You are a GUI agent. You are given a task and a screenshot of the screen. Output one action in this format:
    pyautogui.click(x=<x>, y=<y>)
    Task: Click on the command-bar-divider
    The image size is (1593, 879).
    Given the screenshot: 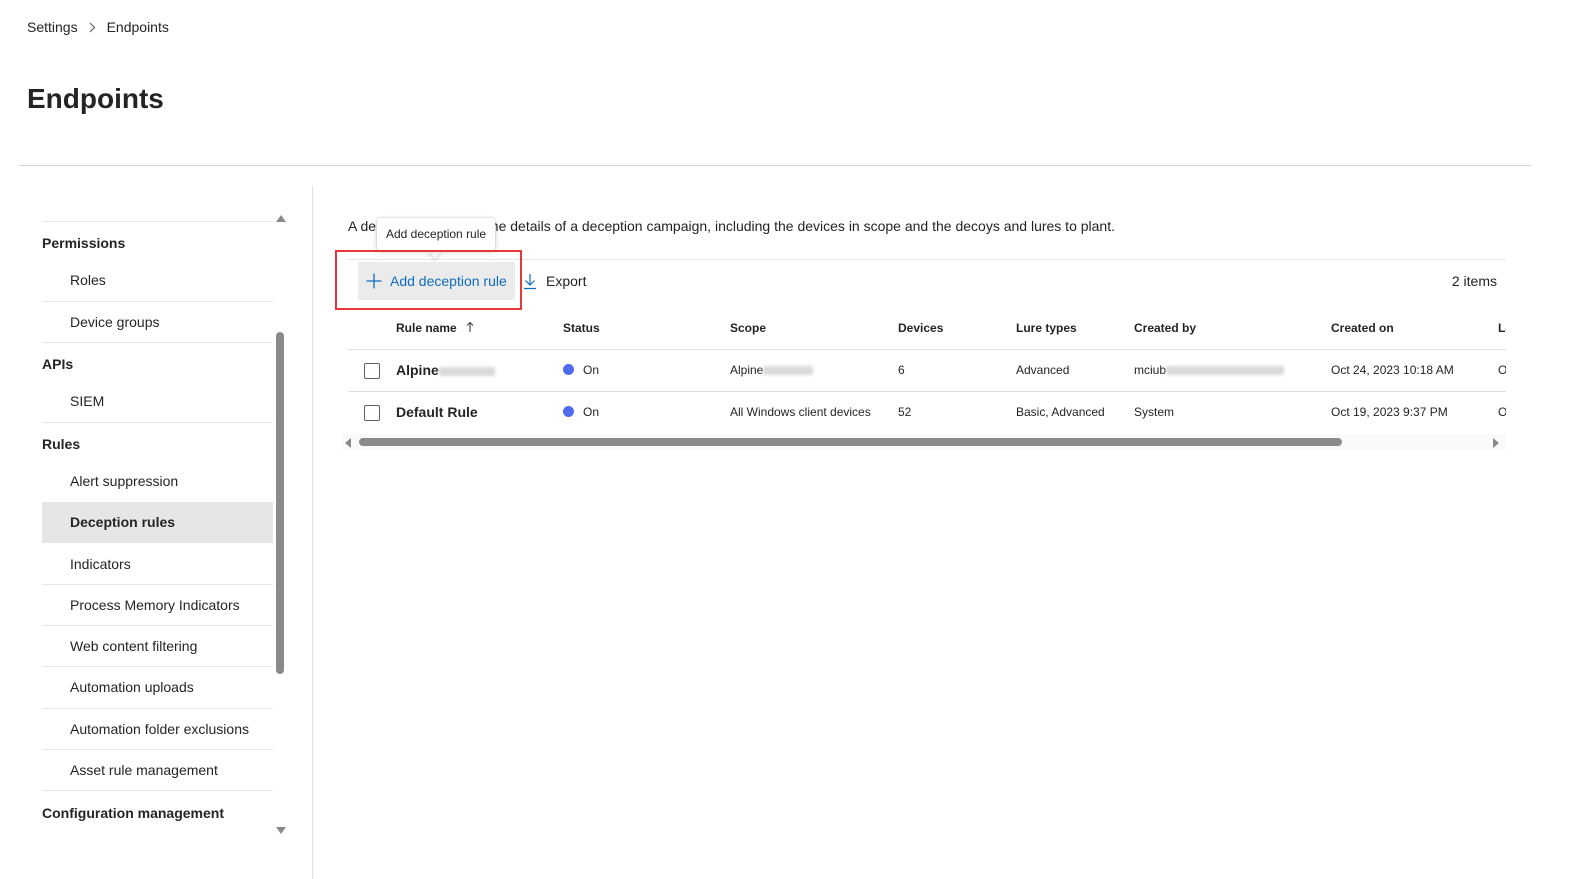 What is the action you would take?
    pyautogui.click(x=927, y=259)
    